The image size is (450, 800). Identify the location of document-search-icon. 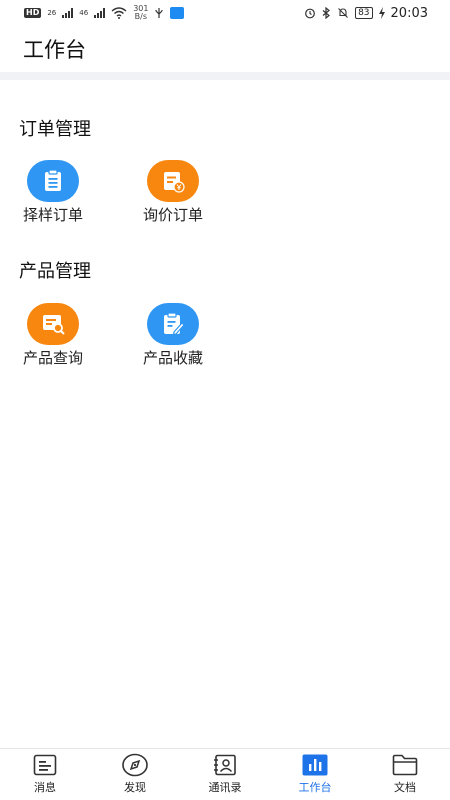
(54, 325).